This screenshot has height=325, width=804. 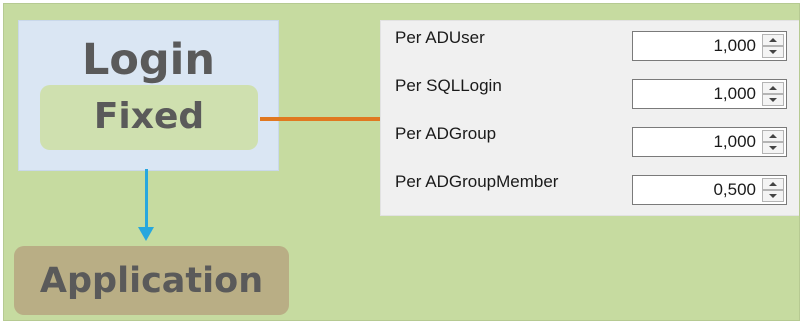 I want to click on ad-group-member-spinner: 0,500, so click(x=709, y=190).